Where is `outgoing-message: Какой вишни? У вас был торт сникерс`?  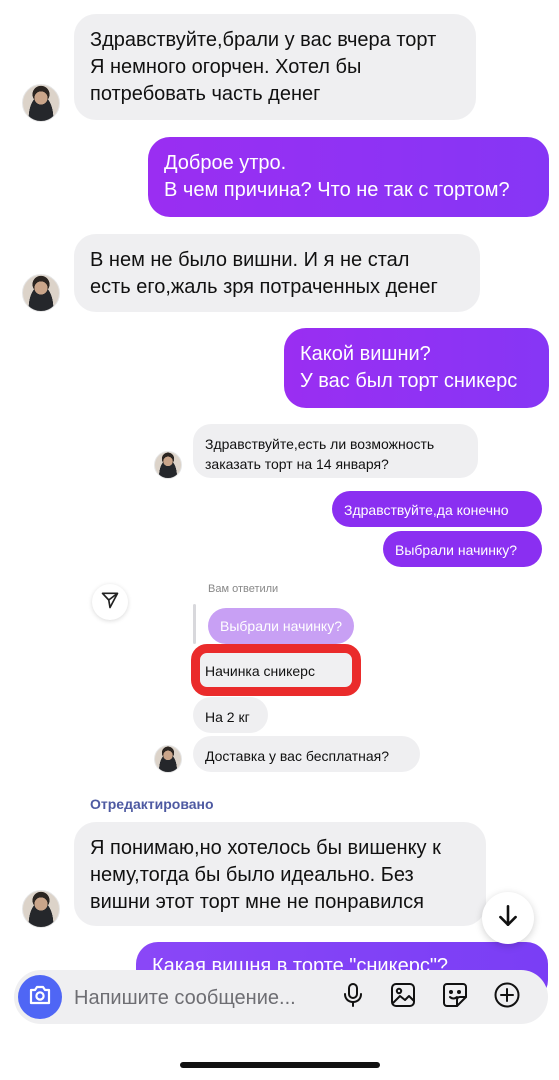
outgoing-message: Какой вишни? У вас был торт сникерс is located at coordinates (416, 368).